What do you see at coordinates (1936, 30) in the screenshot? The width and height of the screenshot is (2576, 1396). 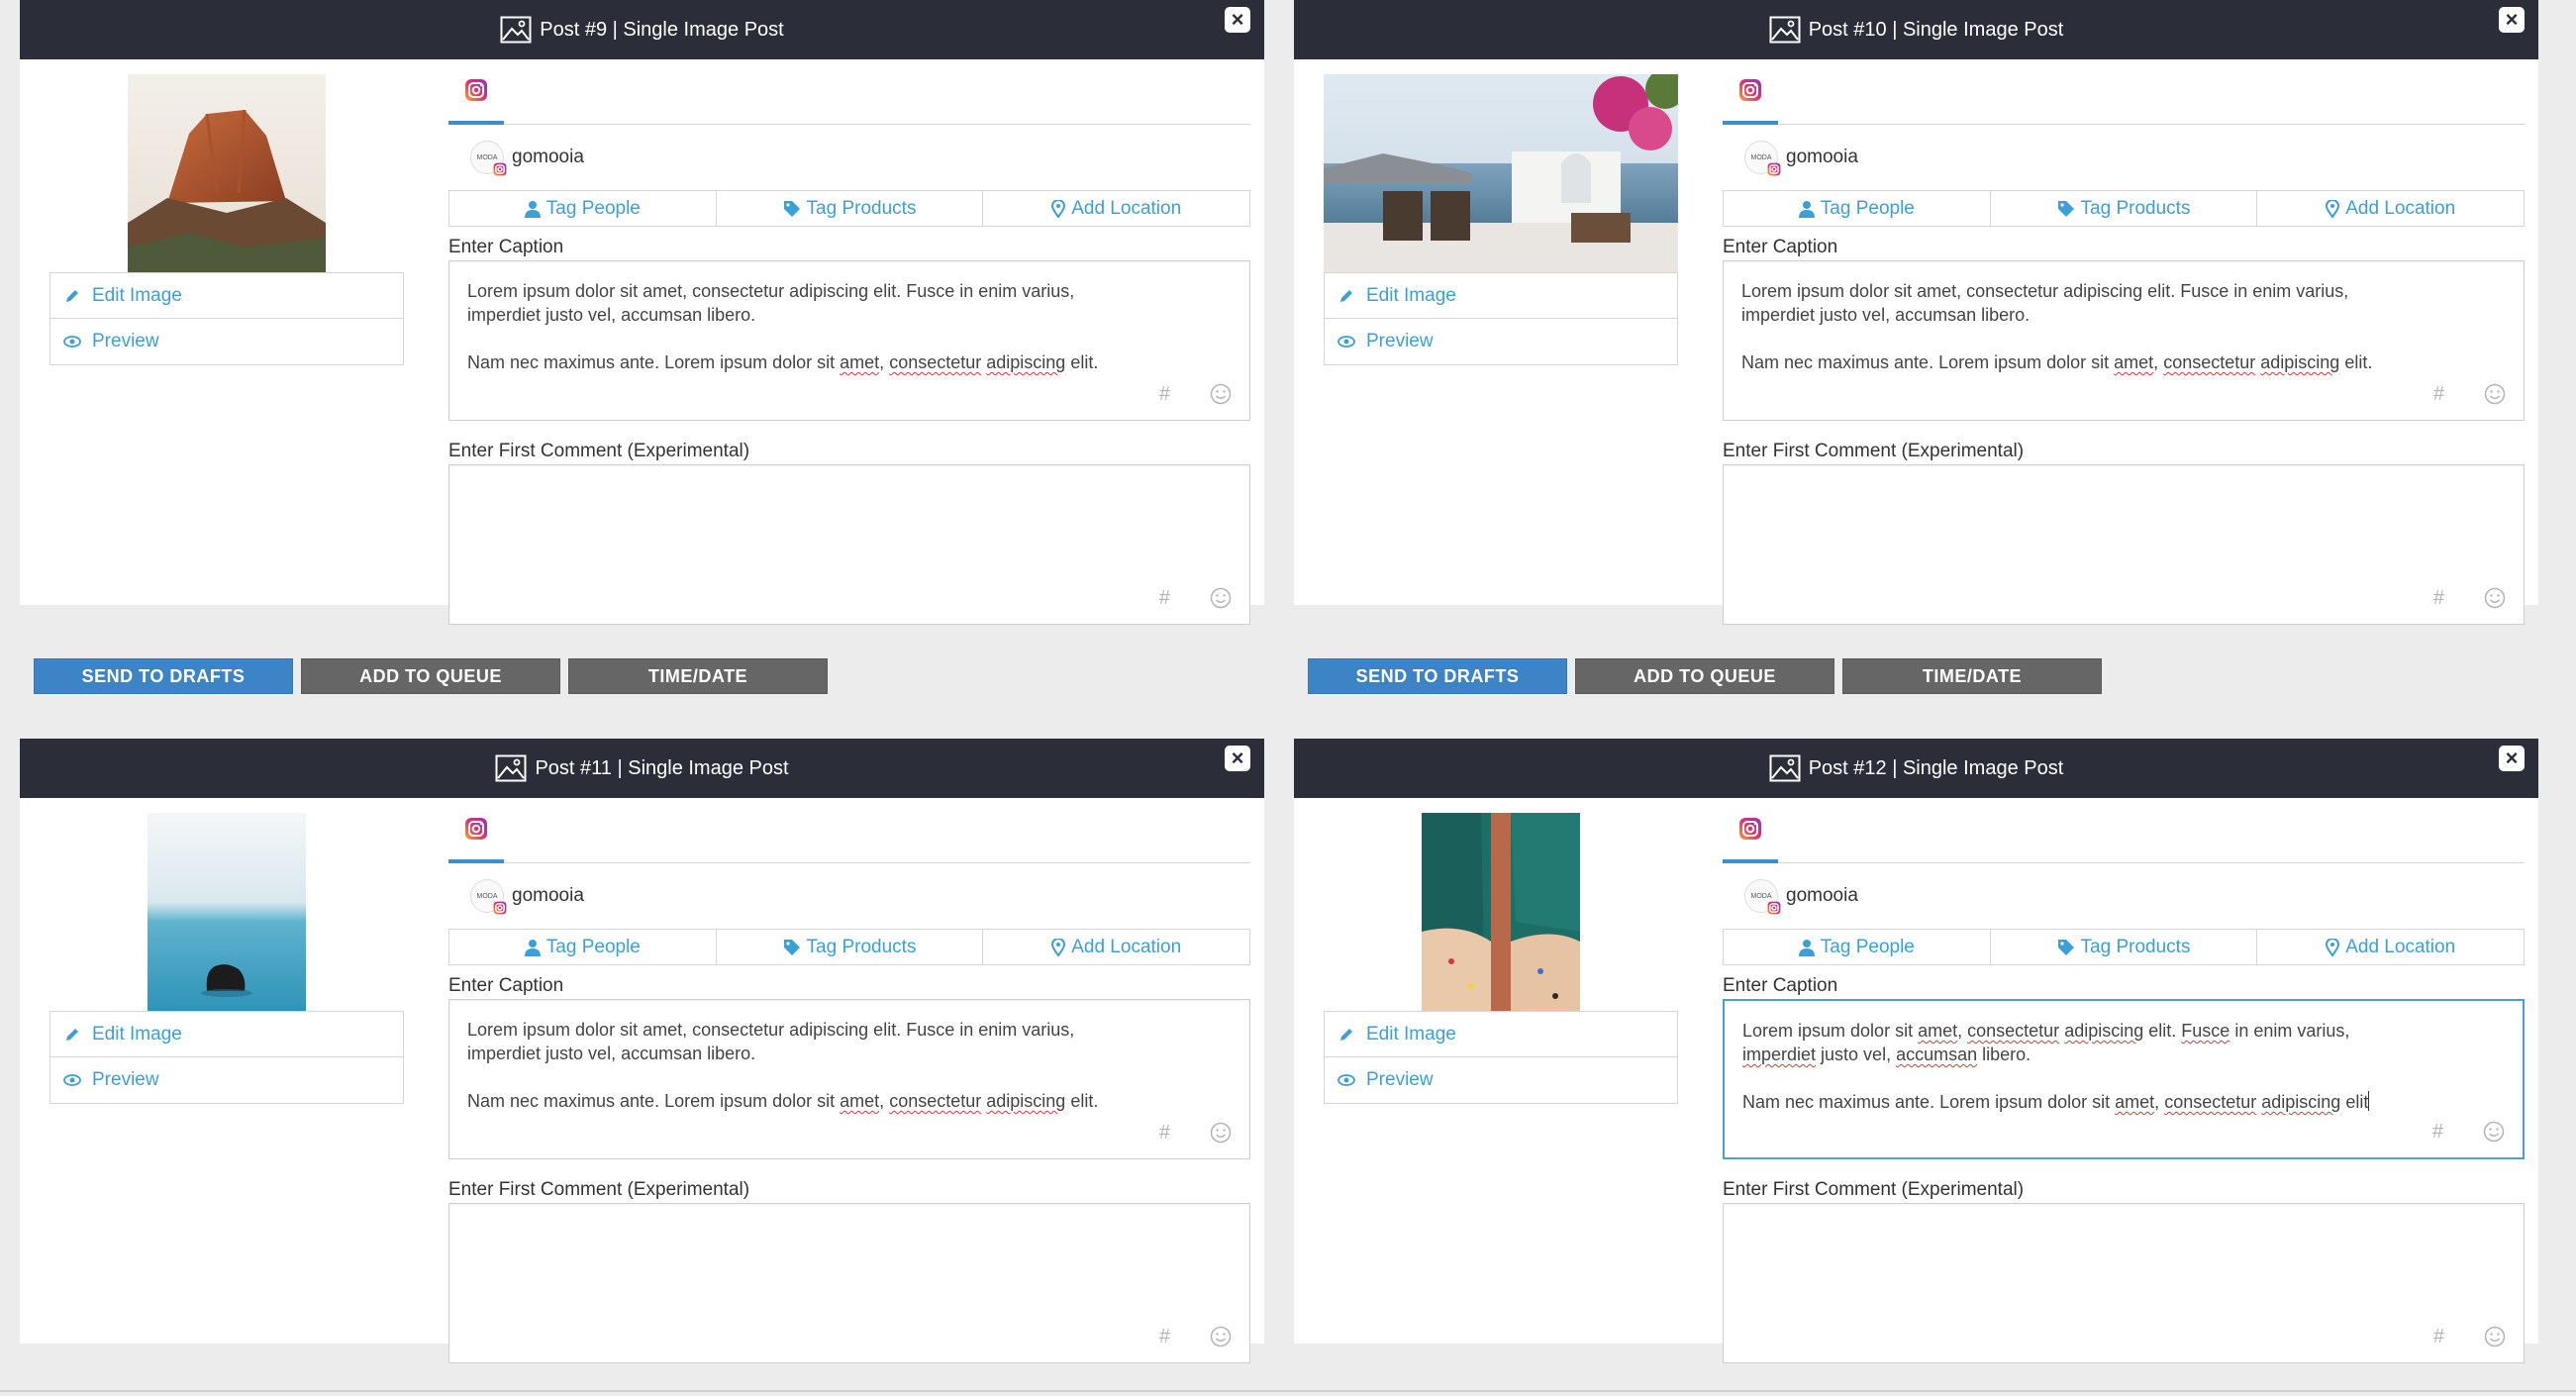 I see `post-title: Post #10 | Single Image Post` at bounding box center [1936, 30].